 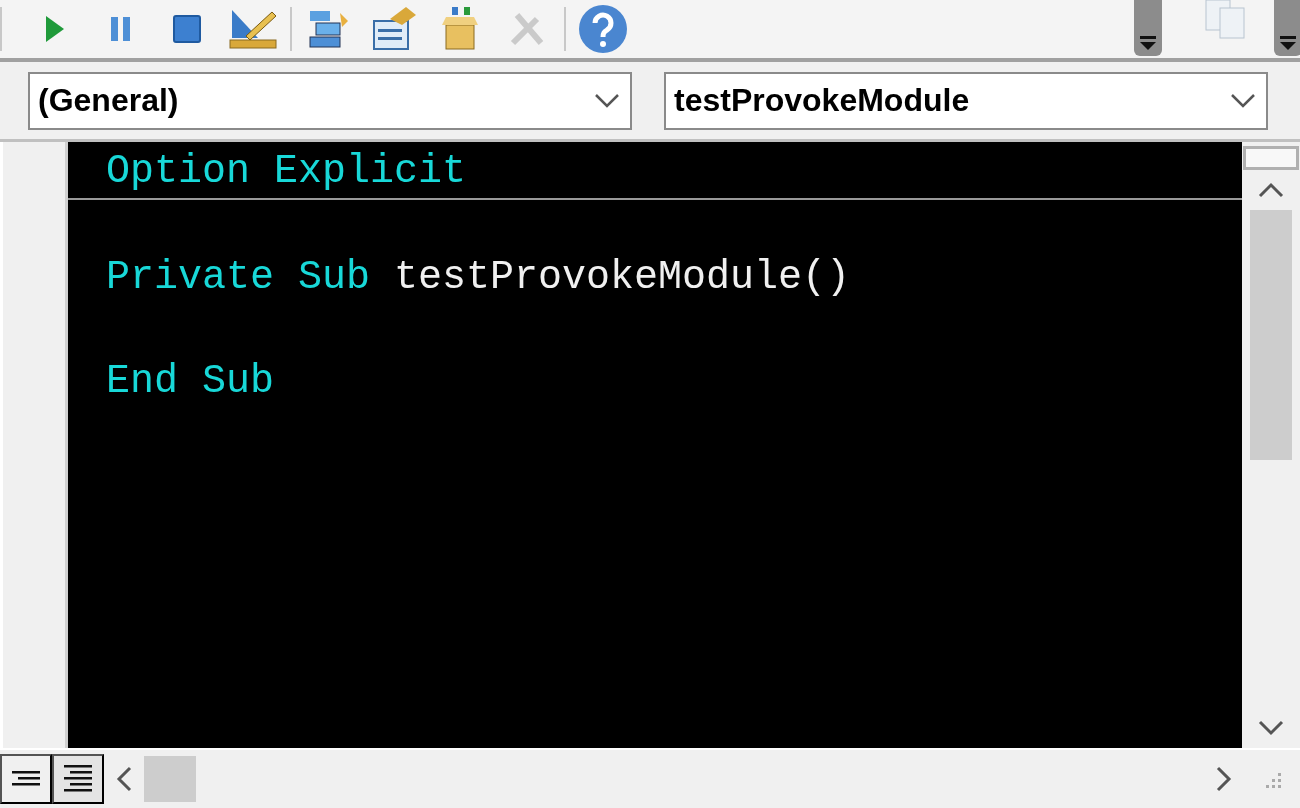 I want to click on play-icon, so click(x=55, y=29).